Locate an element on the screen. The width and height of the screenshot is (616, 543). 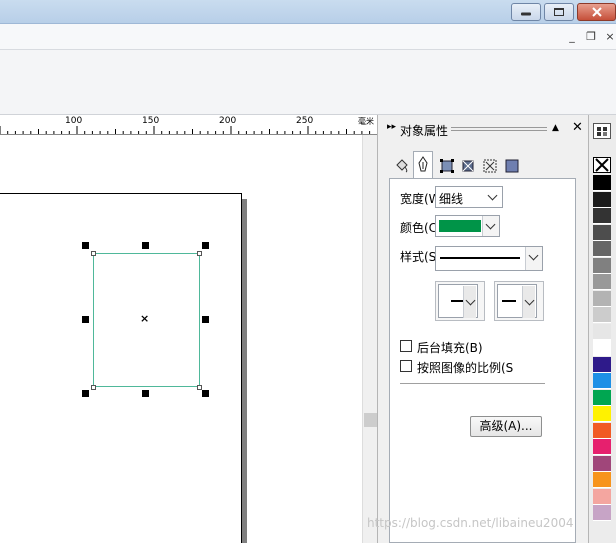
behind-fill-checkbox is located at coordinates (406, 346).